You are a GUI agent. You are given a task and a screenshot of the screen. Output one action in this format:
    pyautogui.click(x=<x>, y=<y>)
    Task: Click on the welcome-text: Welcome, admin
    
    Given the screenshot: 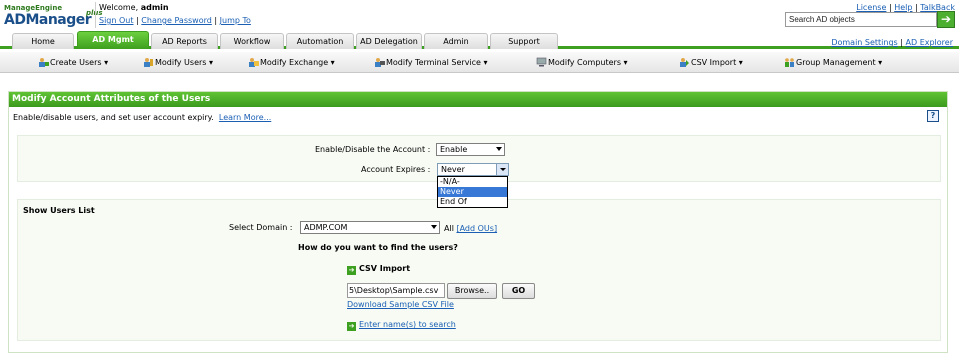 What is the action you would take?
    pyautogui.click(x=134, y=7)
    